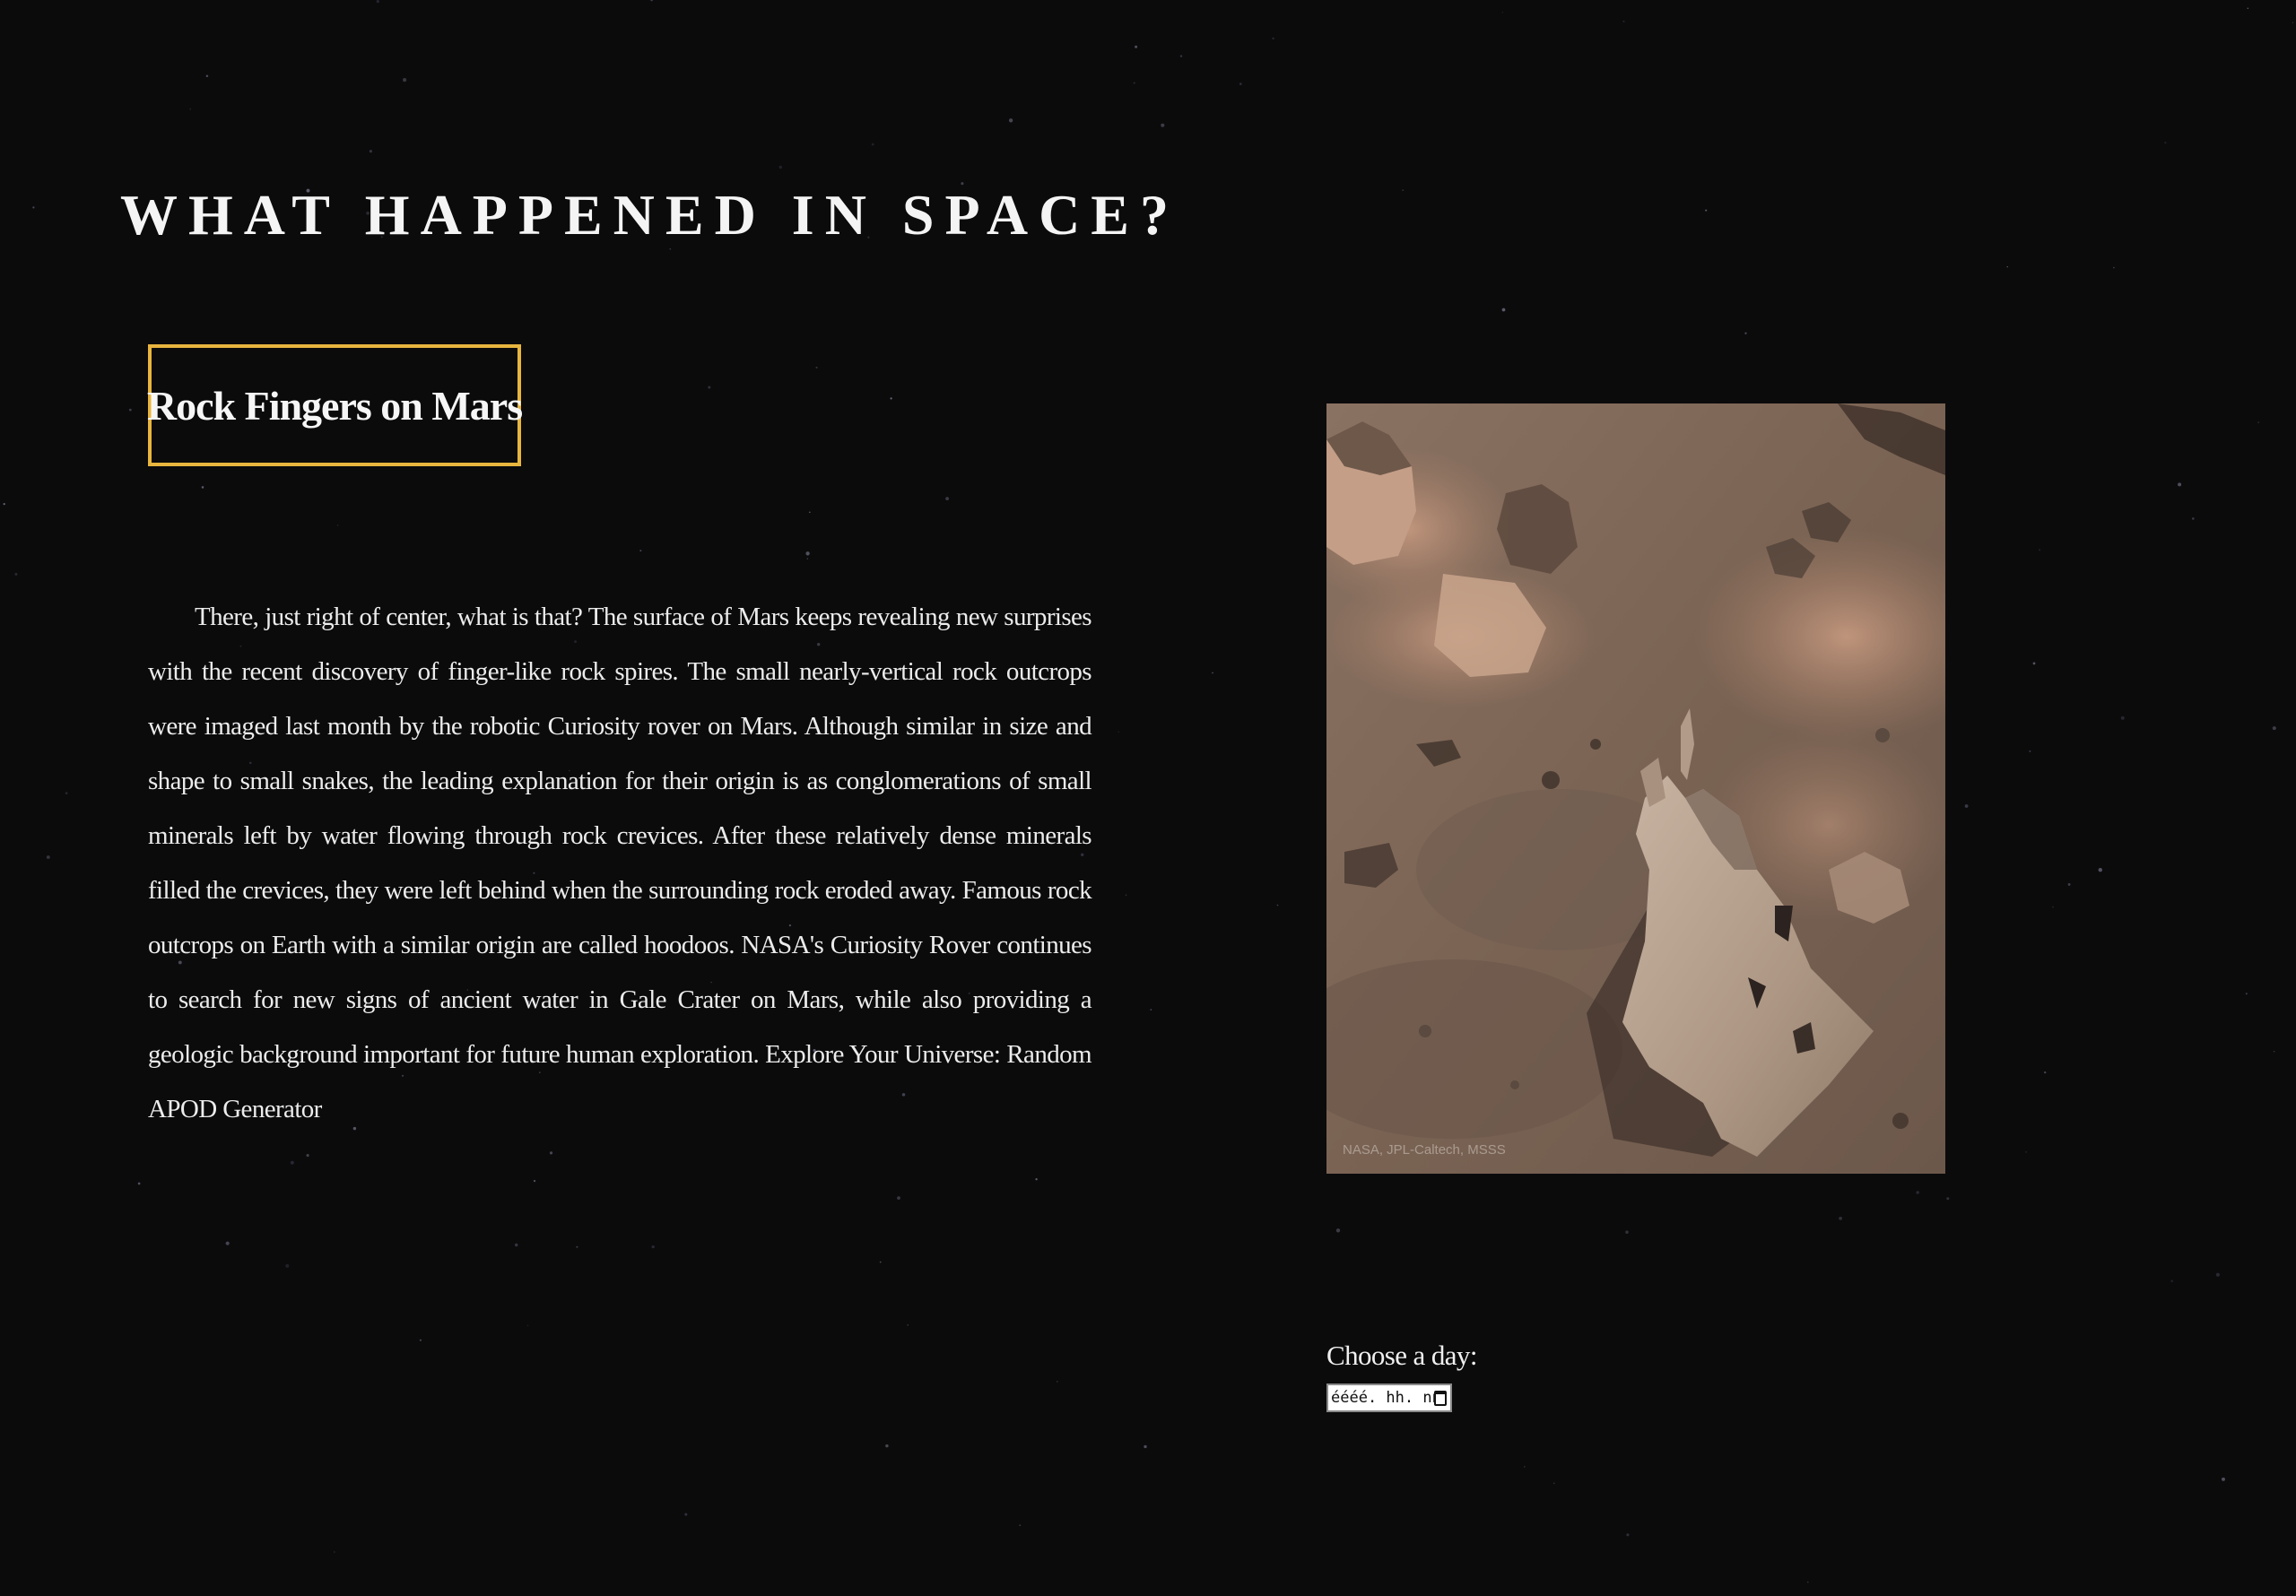  I want to click on apod-image: NASA, JPL-Caltech, MSSS, so click(1635, 789).